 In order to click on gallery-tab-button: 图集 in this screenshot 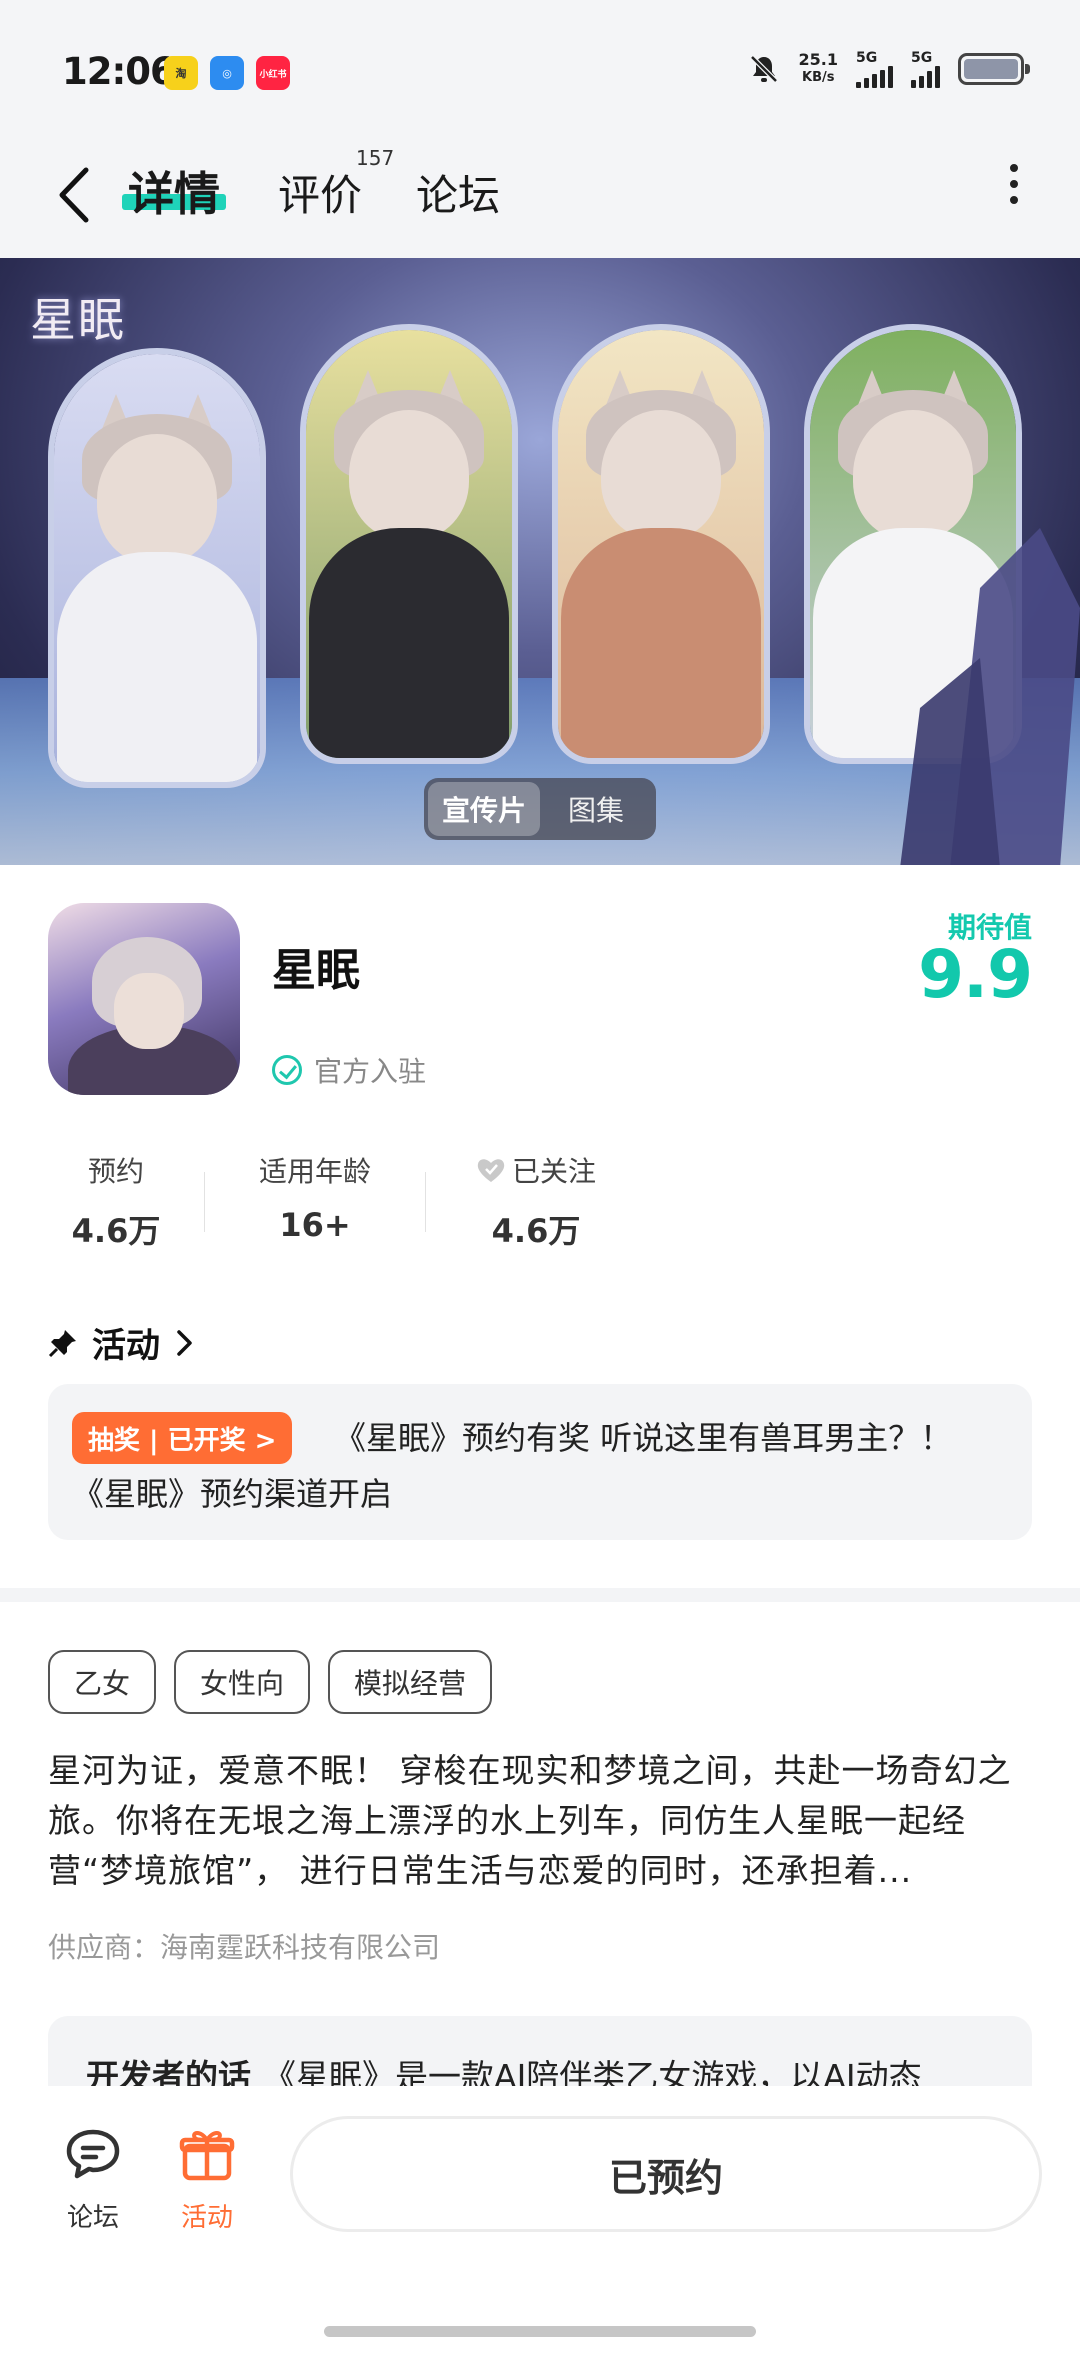, I will do `click(596, 809)`.